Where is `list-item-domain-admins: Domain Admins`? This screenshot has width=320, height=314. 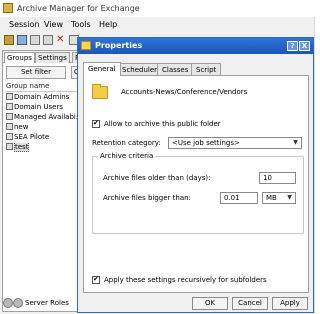
list-item-domain-admins: Domain Admins is located at coordinates (44, 98).